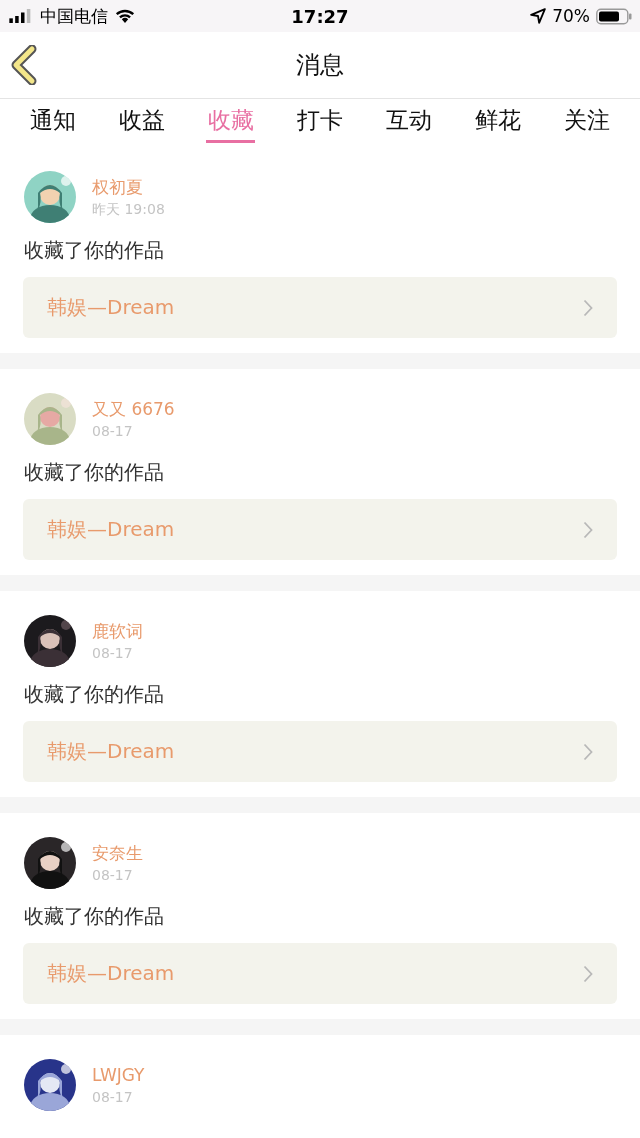 The height and width of the screenshot is (1138, 640). I want to click on battery-icon, so click(614, 16).